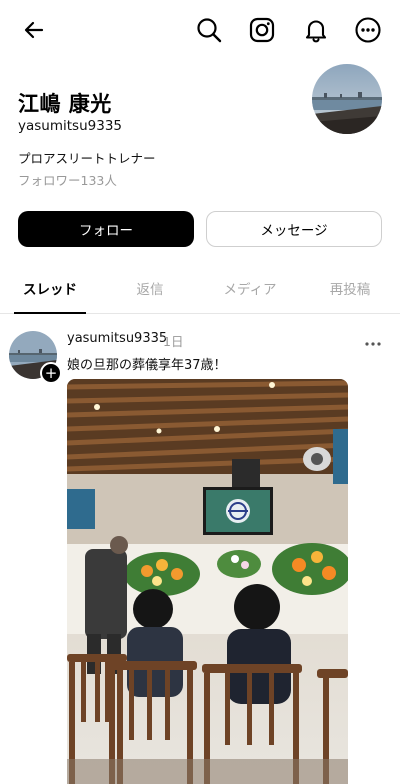 The image size is (400, 784). What do you see at coordinates (65, 104) in the screenshot?
I see `profile-display-name: 江嶋 康光` at bounding box center [65, 104].